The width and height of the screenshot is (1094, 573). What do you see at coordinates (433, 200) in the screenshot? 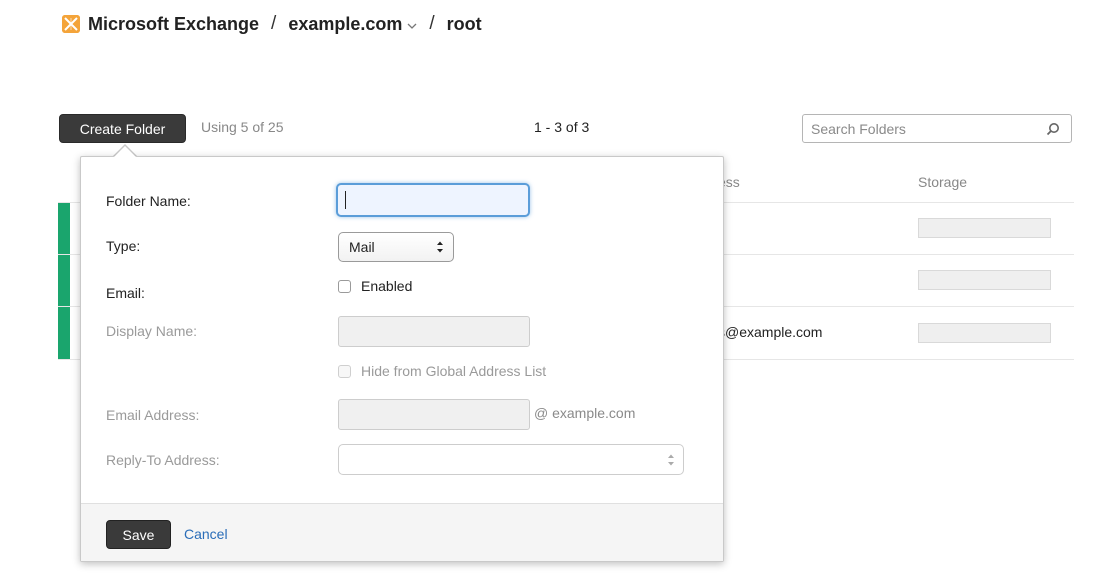
I see `folder-name-input` at bounding box center [433, 200].